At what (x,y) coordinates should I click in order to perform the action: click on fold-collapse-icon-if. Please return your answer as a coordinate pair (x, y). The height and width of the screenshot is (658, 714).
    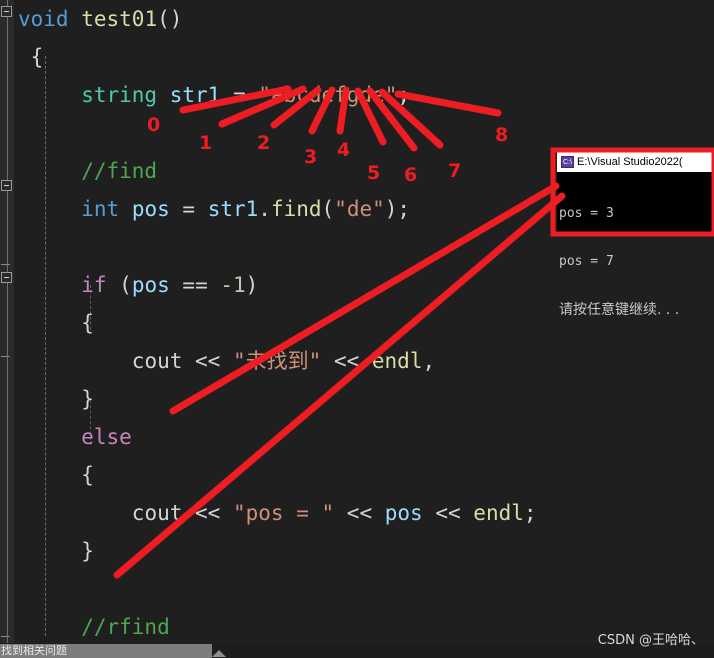
    Looking at the image, I should click on (6, 185).